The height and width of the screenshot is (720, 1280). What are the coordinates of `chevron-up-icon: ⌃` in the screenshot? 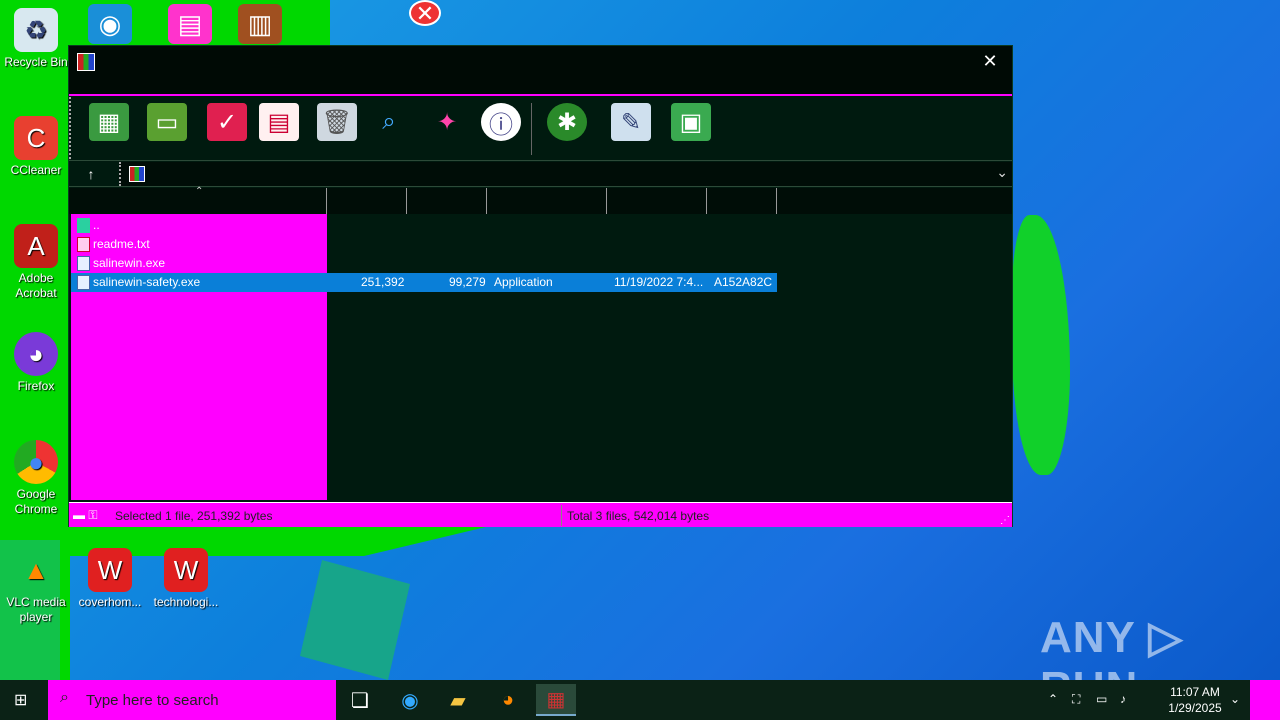 It's located at (1053, 699).